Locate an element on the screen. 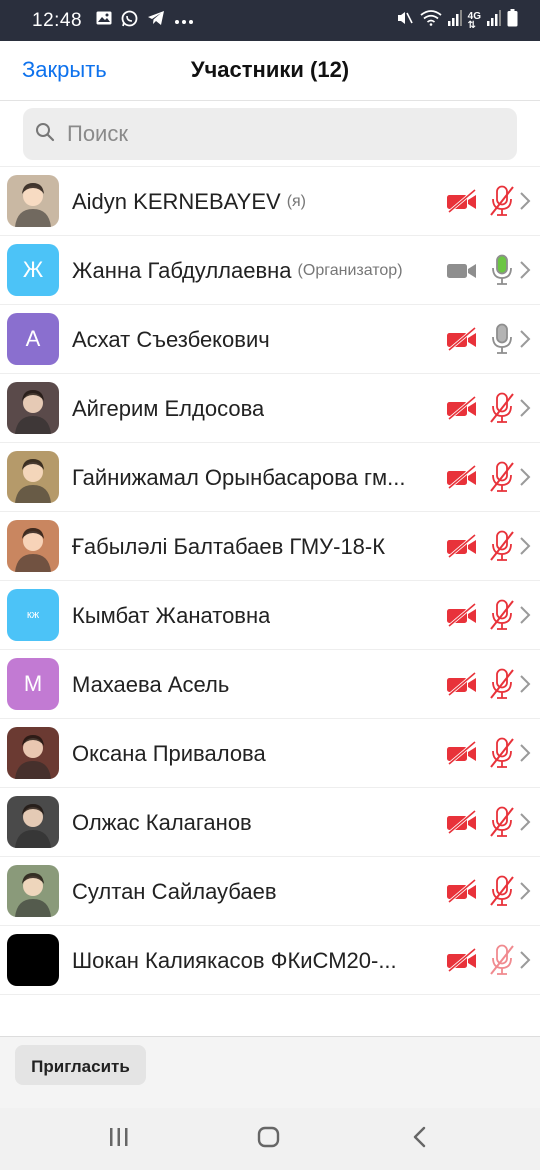  participant-name: Кымбат Жанатовна is located at coordinates (171, 615).